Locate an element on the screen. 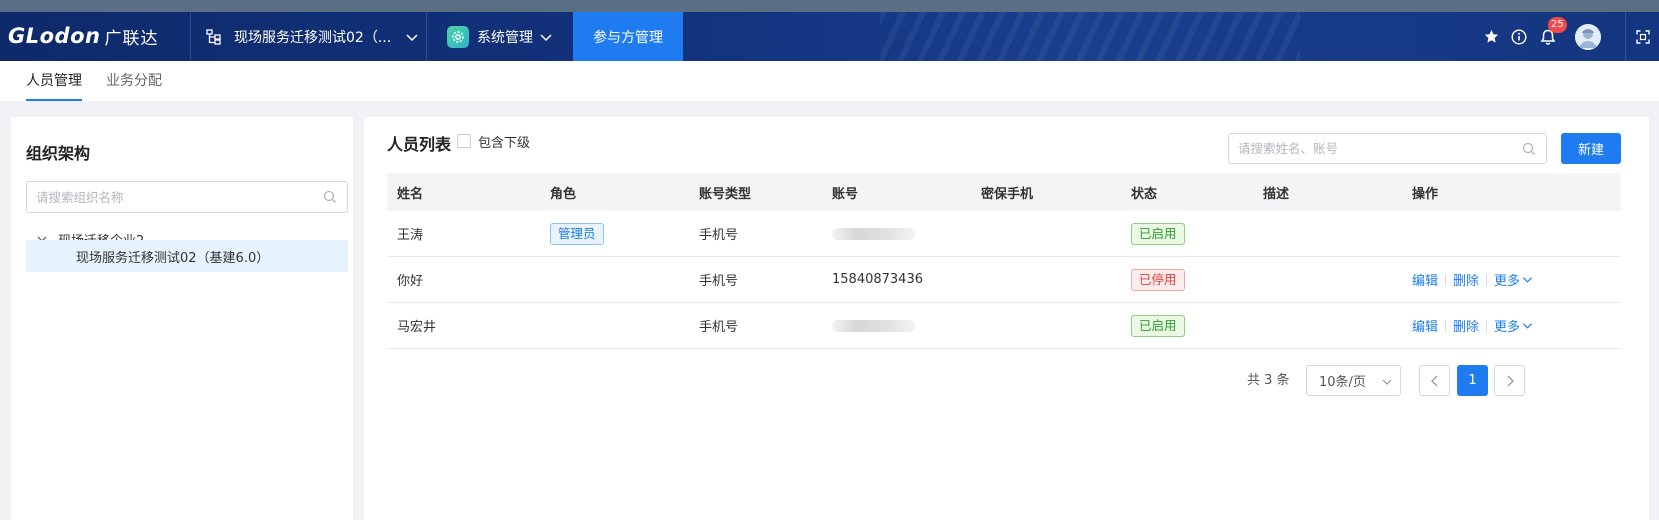 The height and width of the screenshot is (520, 1659). column-header-description: 描述 is located at coordinates (1276, 194).